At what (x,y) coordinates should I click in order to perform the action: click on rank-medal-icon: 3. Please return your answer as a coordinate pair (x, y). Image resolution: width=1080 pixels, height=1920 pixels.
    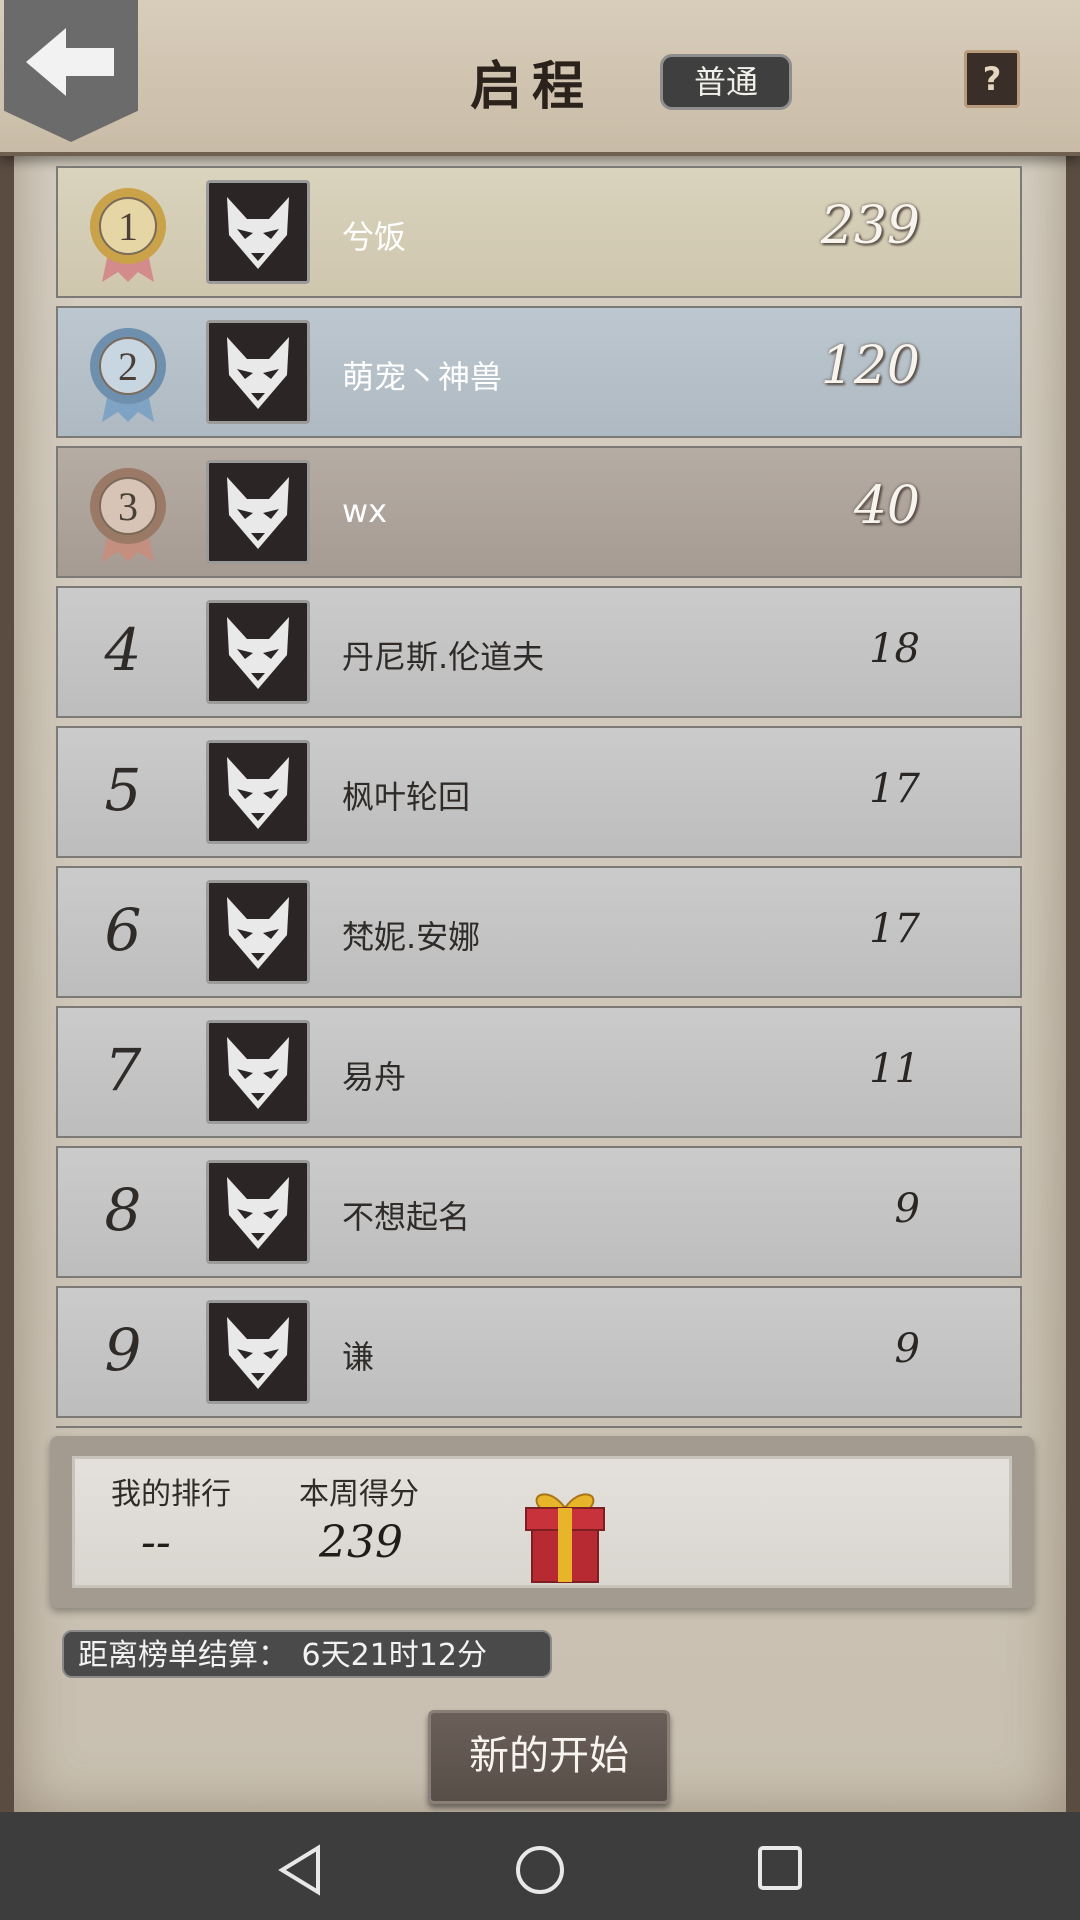
    Looking at the image, I should click on (128, 515).